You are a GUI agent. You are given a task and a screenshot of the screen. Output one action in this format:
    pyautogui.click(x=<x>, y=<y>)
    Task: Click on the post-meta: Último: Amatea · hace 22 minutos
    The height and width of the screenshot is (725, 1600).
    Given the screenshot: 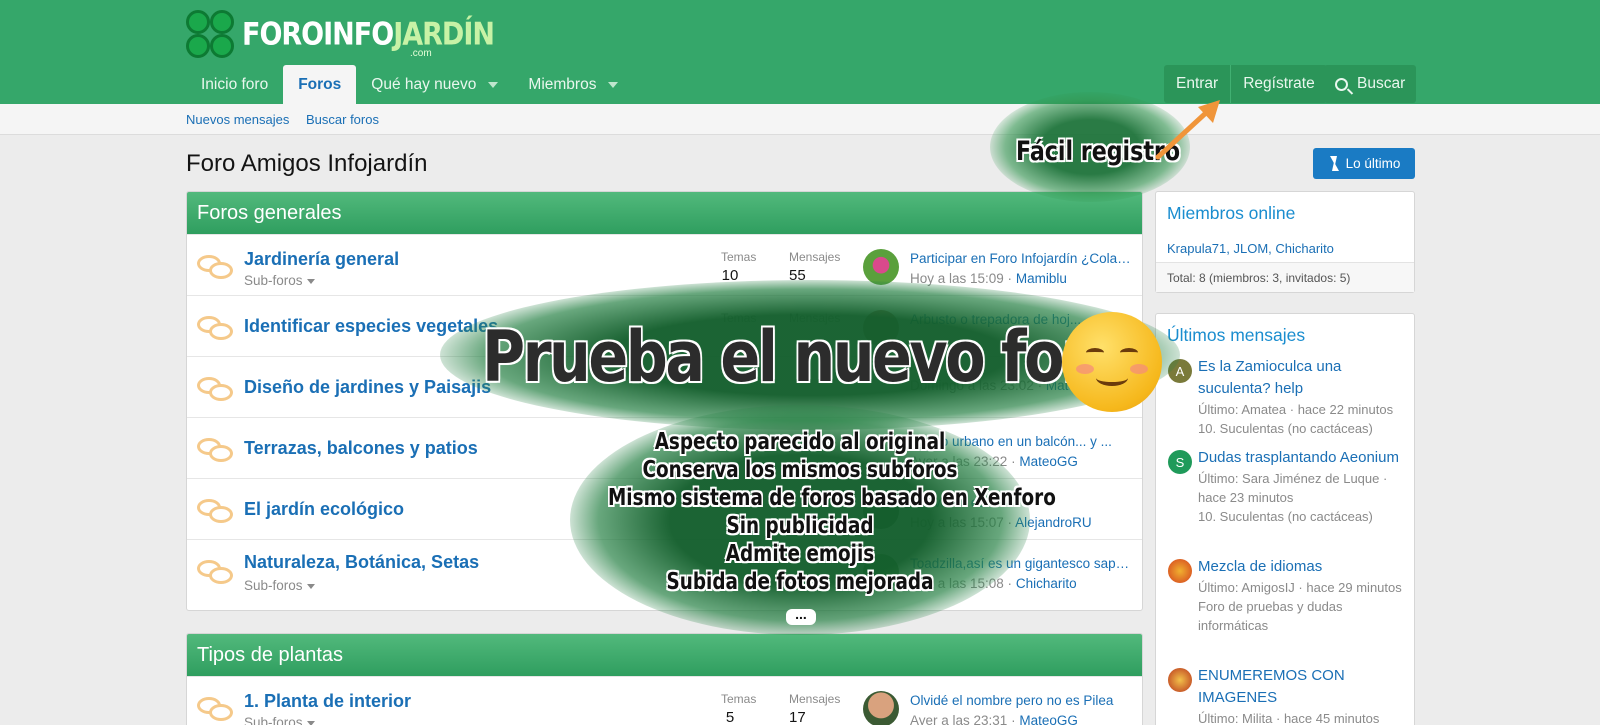 What is the action you would take?
    pyautogui.click(x=1296, y=409)
    